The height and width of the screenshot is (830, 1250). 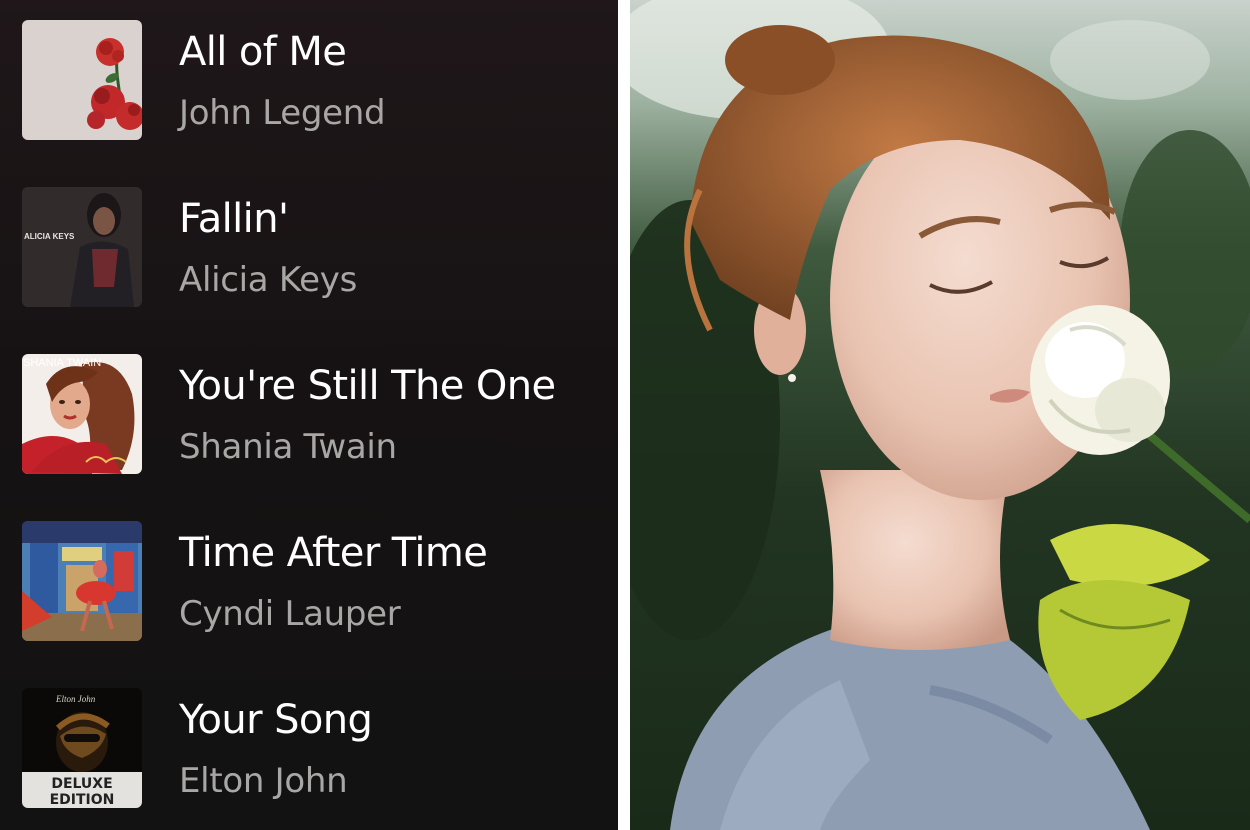 I want to click on track-artist: John Legend, so click(x=282, y=113).